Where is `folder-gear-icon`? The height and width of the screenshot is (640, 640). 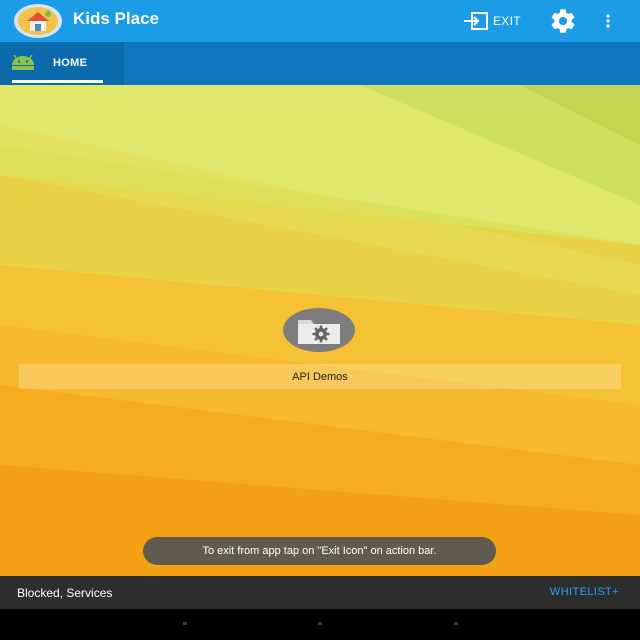 folder-gear-icon is located at coordinates (319, 330).